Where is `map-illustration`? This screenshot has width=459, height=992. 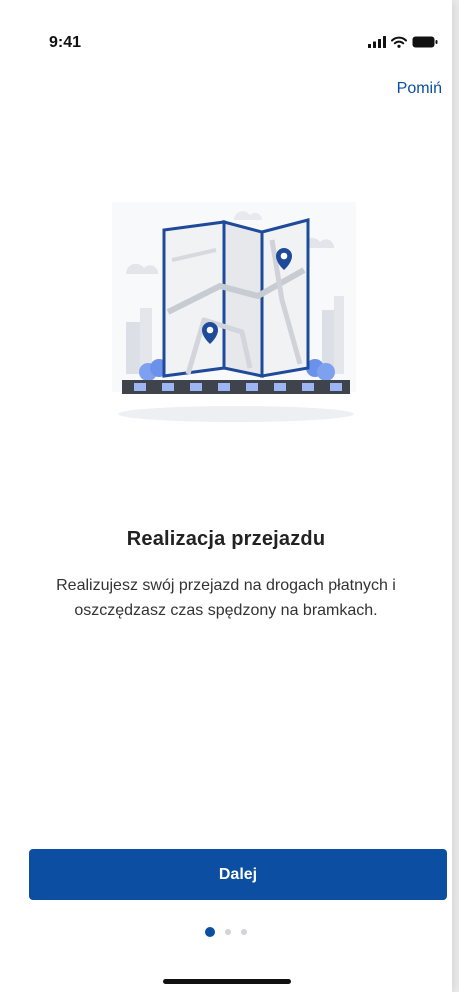
map-illustration is located at coordinates (234, 315).